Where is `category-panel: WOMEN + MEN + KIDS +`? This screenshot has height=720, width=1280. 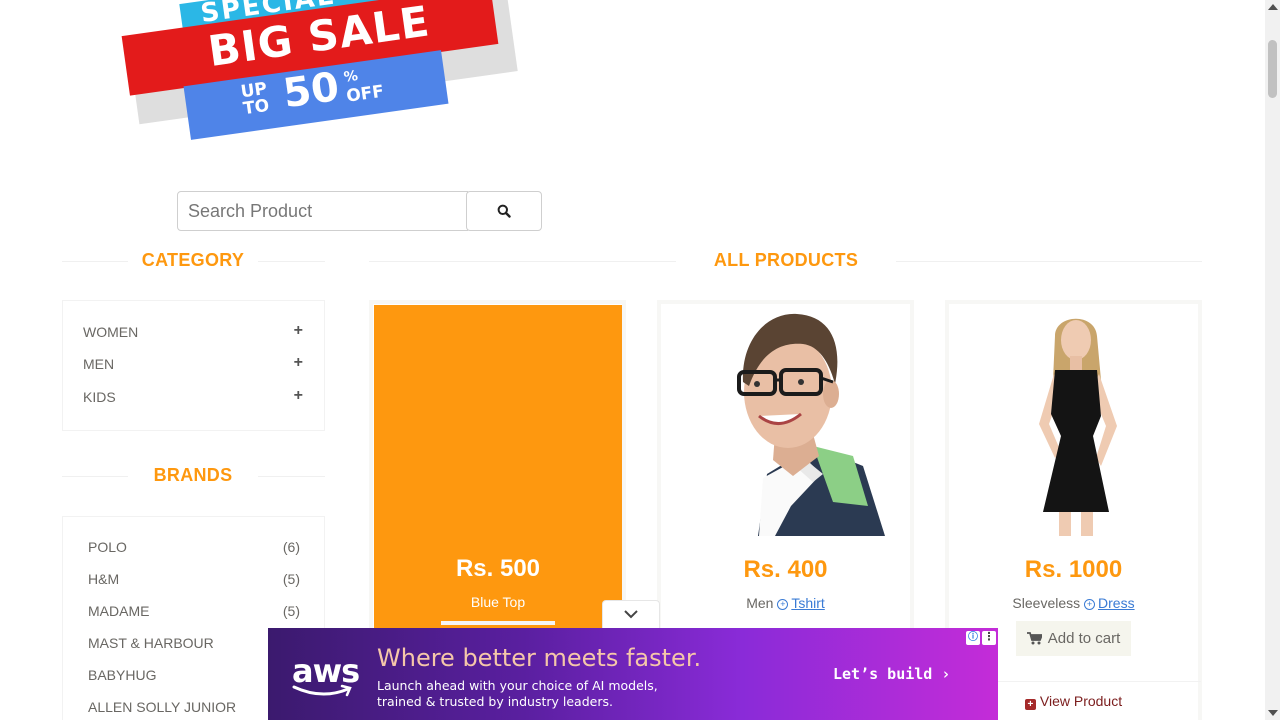 category-panel: WOMEN + MEN + KIDS + is located at coordinates (193, 365).